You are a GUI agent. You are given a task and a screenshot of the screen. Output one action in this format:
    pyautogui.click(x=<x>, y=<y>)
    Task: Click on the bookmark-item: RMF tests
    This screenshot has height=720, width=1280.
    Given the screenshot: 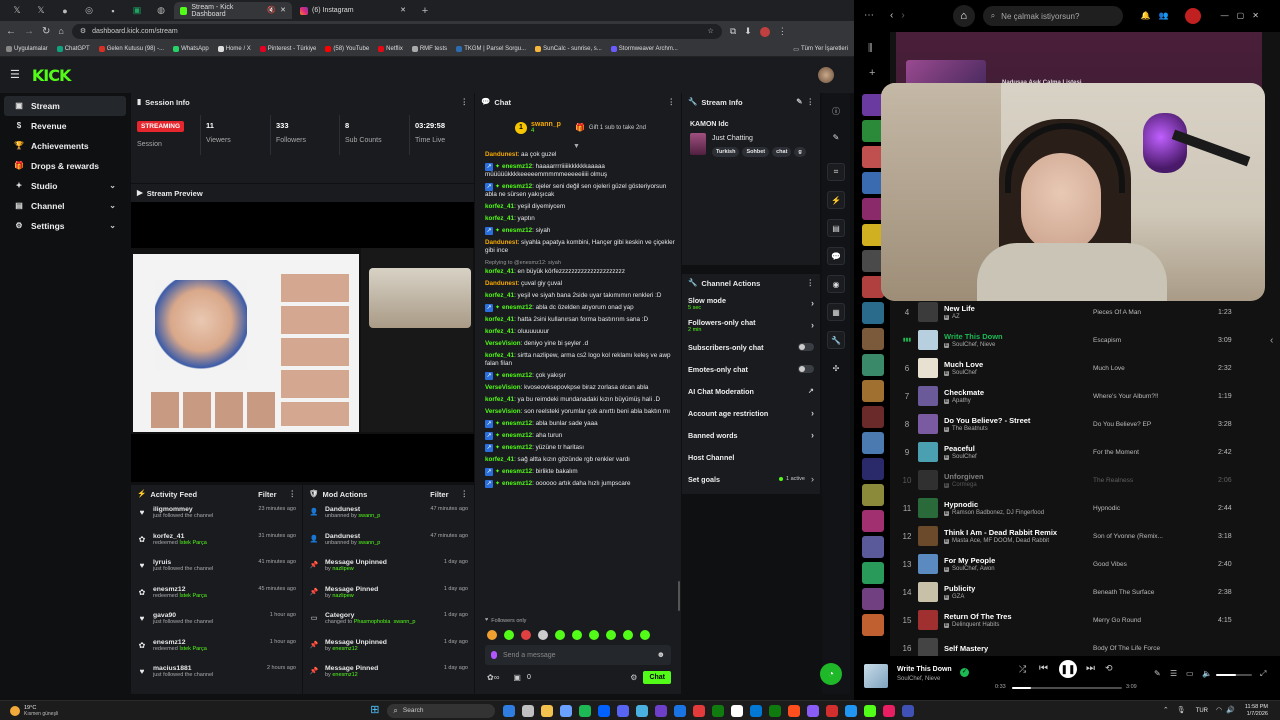 What is the action you would take?
    pyautogui.click(x=429, y=49)
    